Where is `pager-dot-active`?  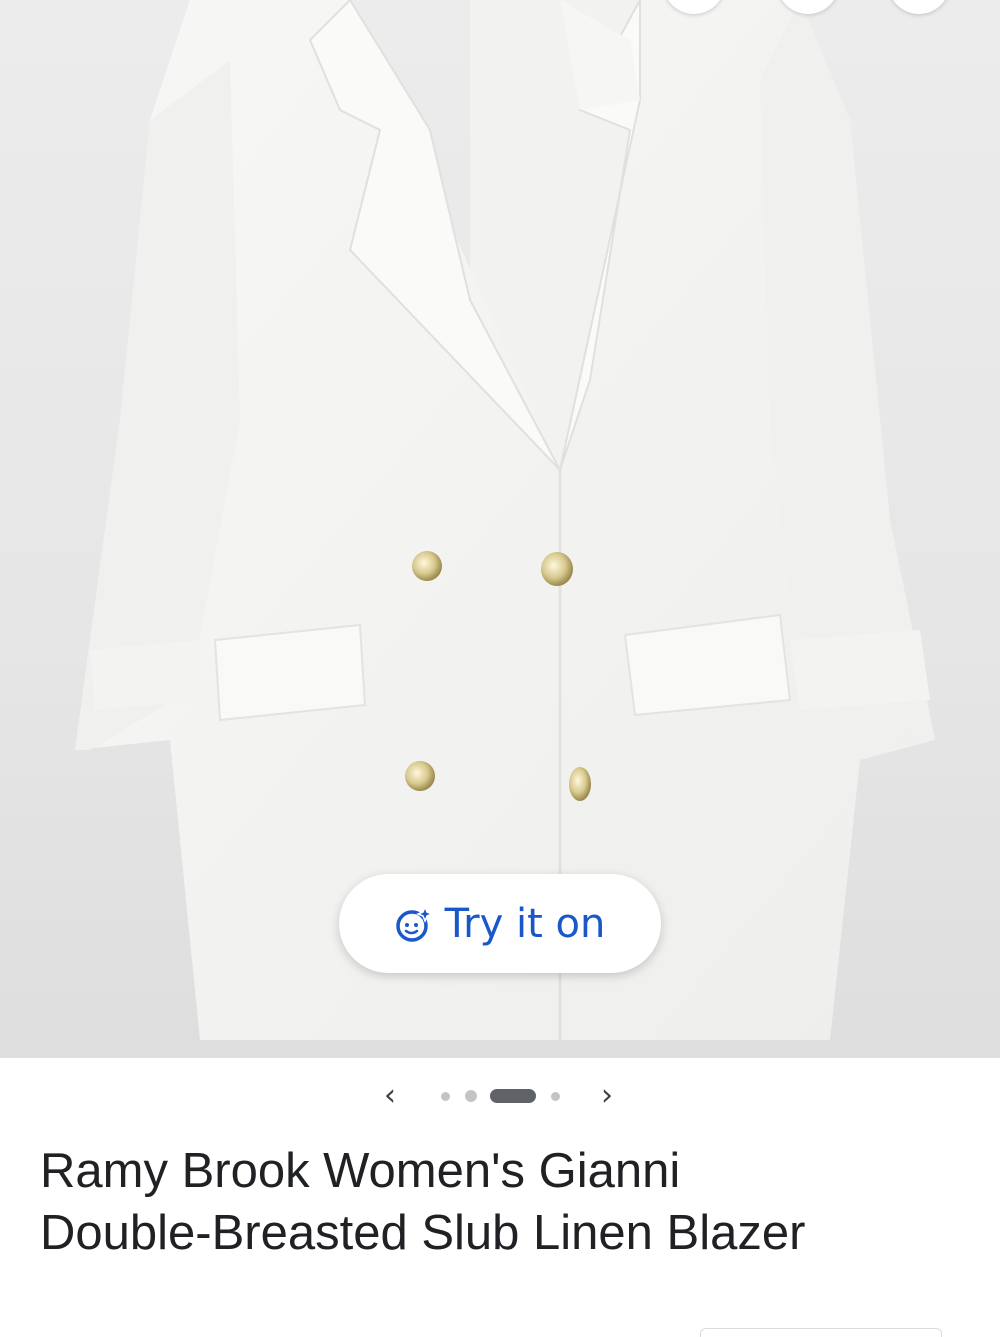 pager-dot-active is located at coordinates (513, 1096).